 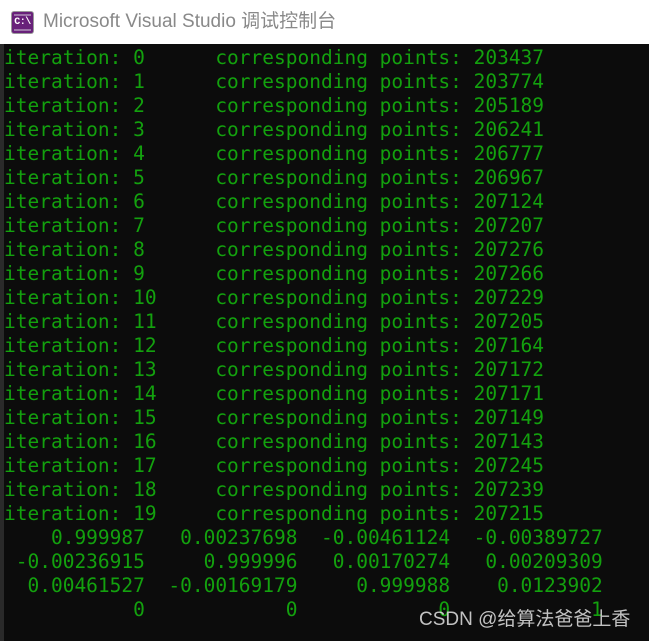 I want to click on icon-prompt-glyph: C:\, so click(x=22, y=22).